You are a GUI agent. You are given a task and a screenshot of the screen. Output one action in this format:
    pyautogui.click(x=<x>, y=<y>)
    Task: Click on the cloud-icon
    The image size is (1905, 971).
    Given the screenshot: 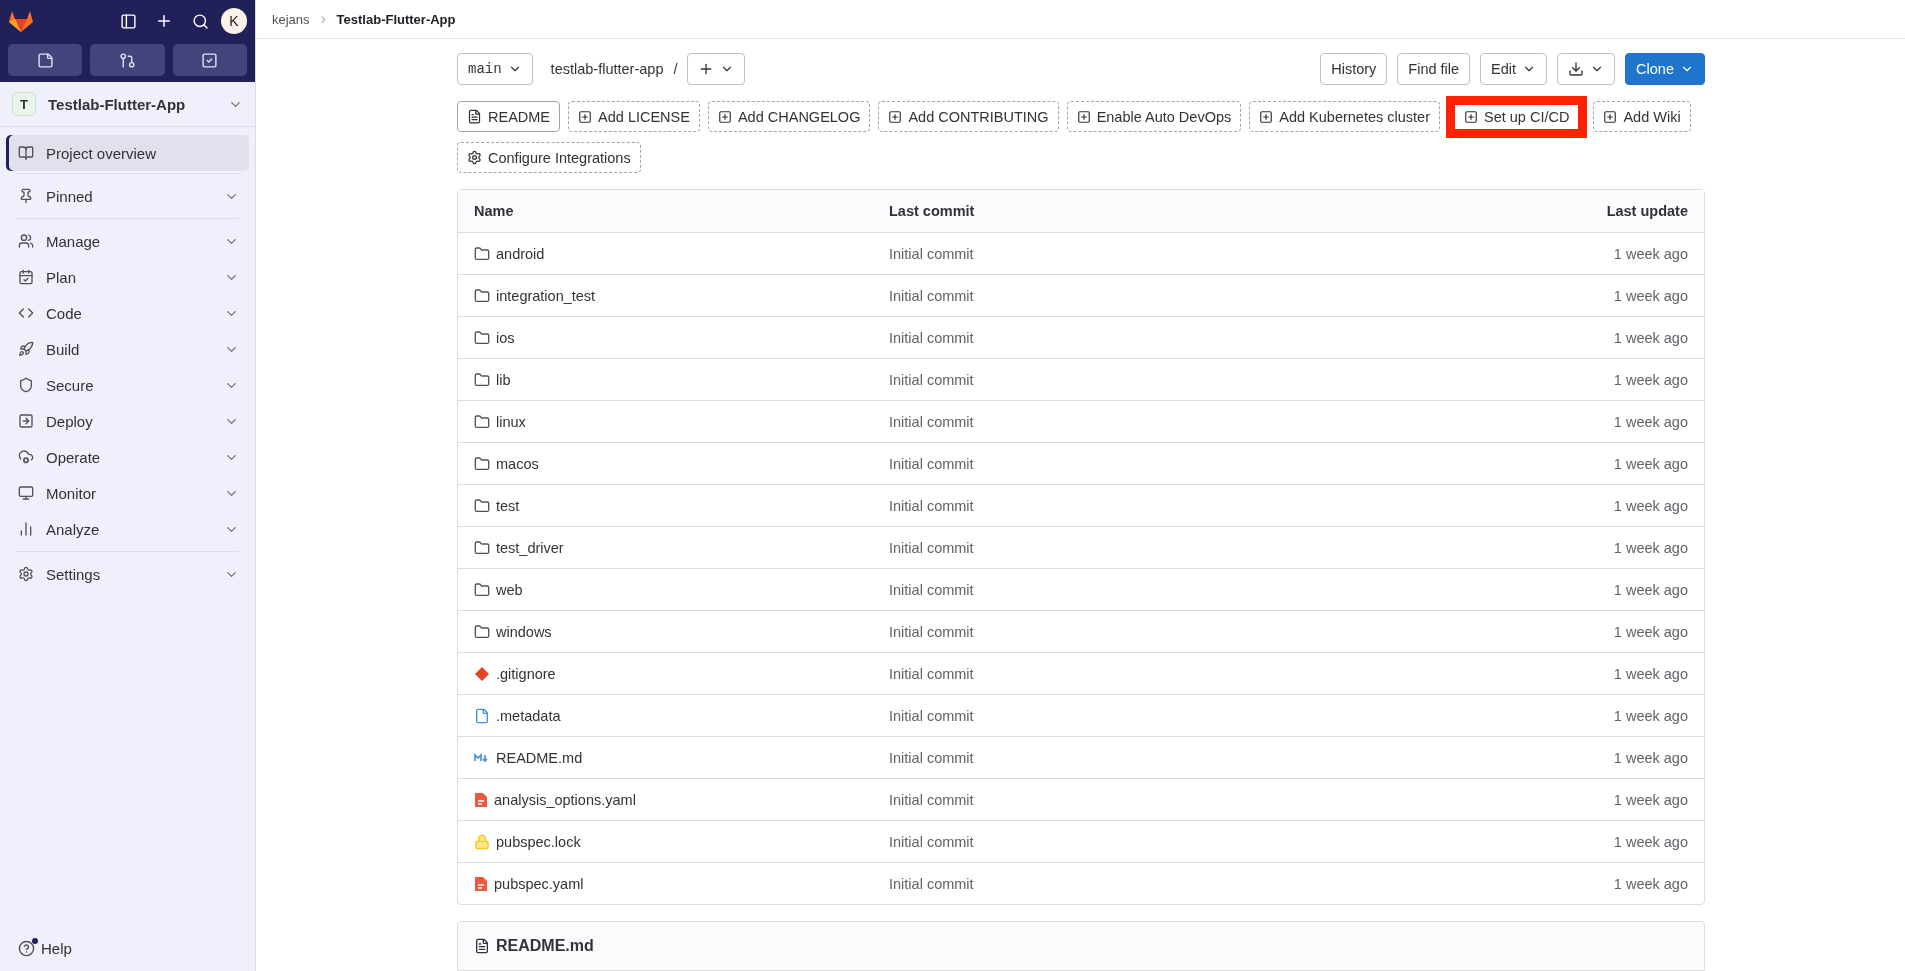 What is the action you would take?
    pyautogui.click(x=26, y=457)
    